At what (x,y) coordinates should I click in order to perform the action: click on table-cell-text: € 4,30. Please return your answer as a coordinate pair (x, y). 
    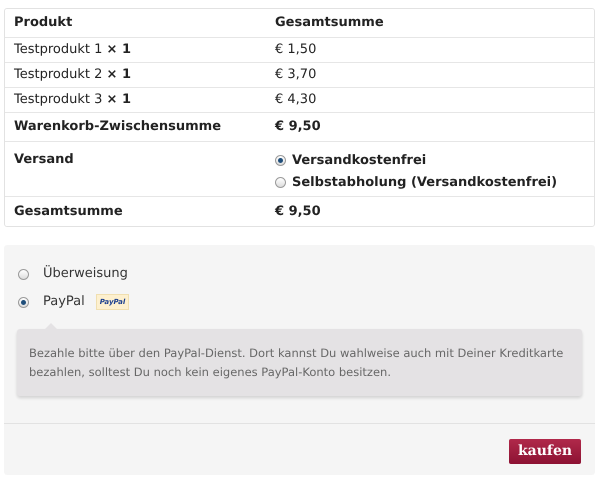
    Looking at the image, I should click on (296, 100).